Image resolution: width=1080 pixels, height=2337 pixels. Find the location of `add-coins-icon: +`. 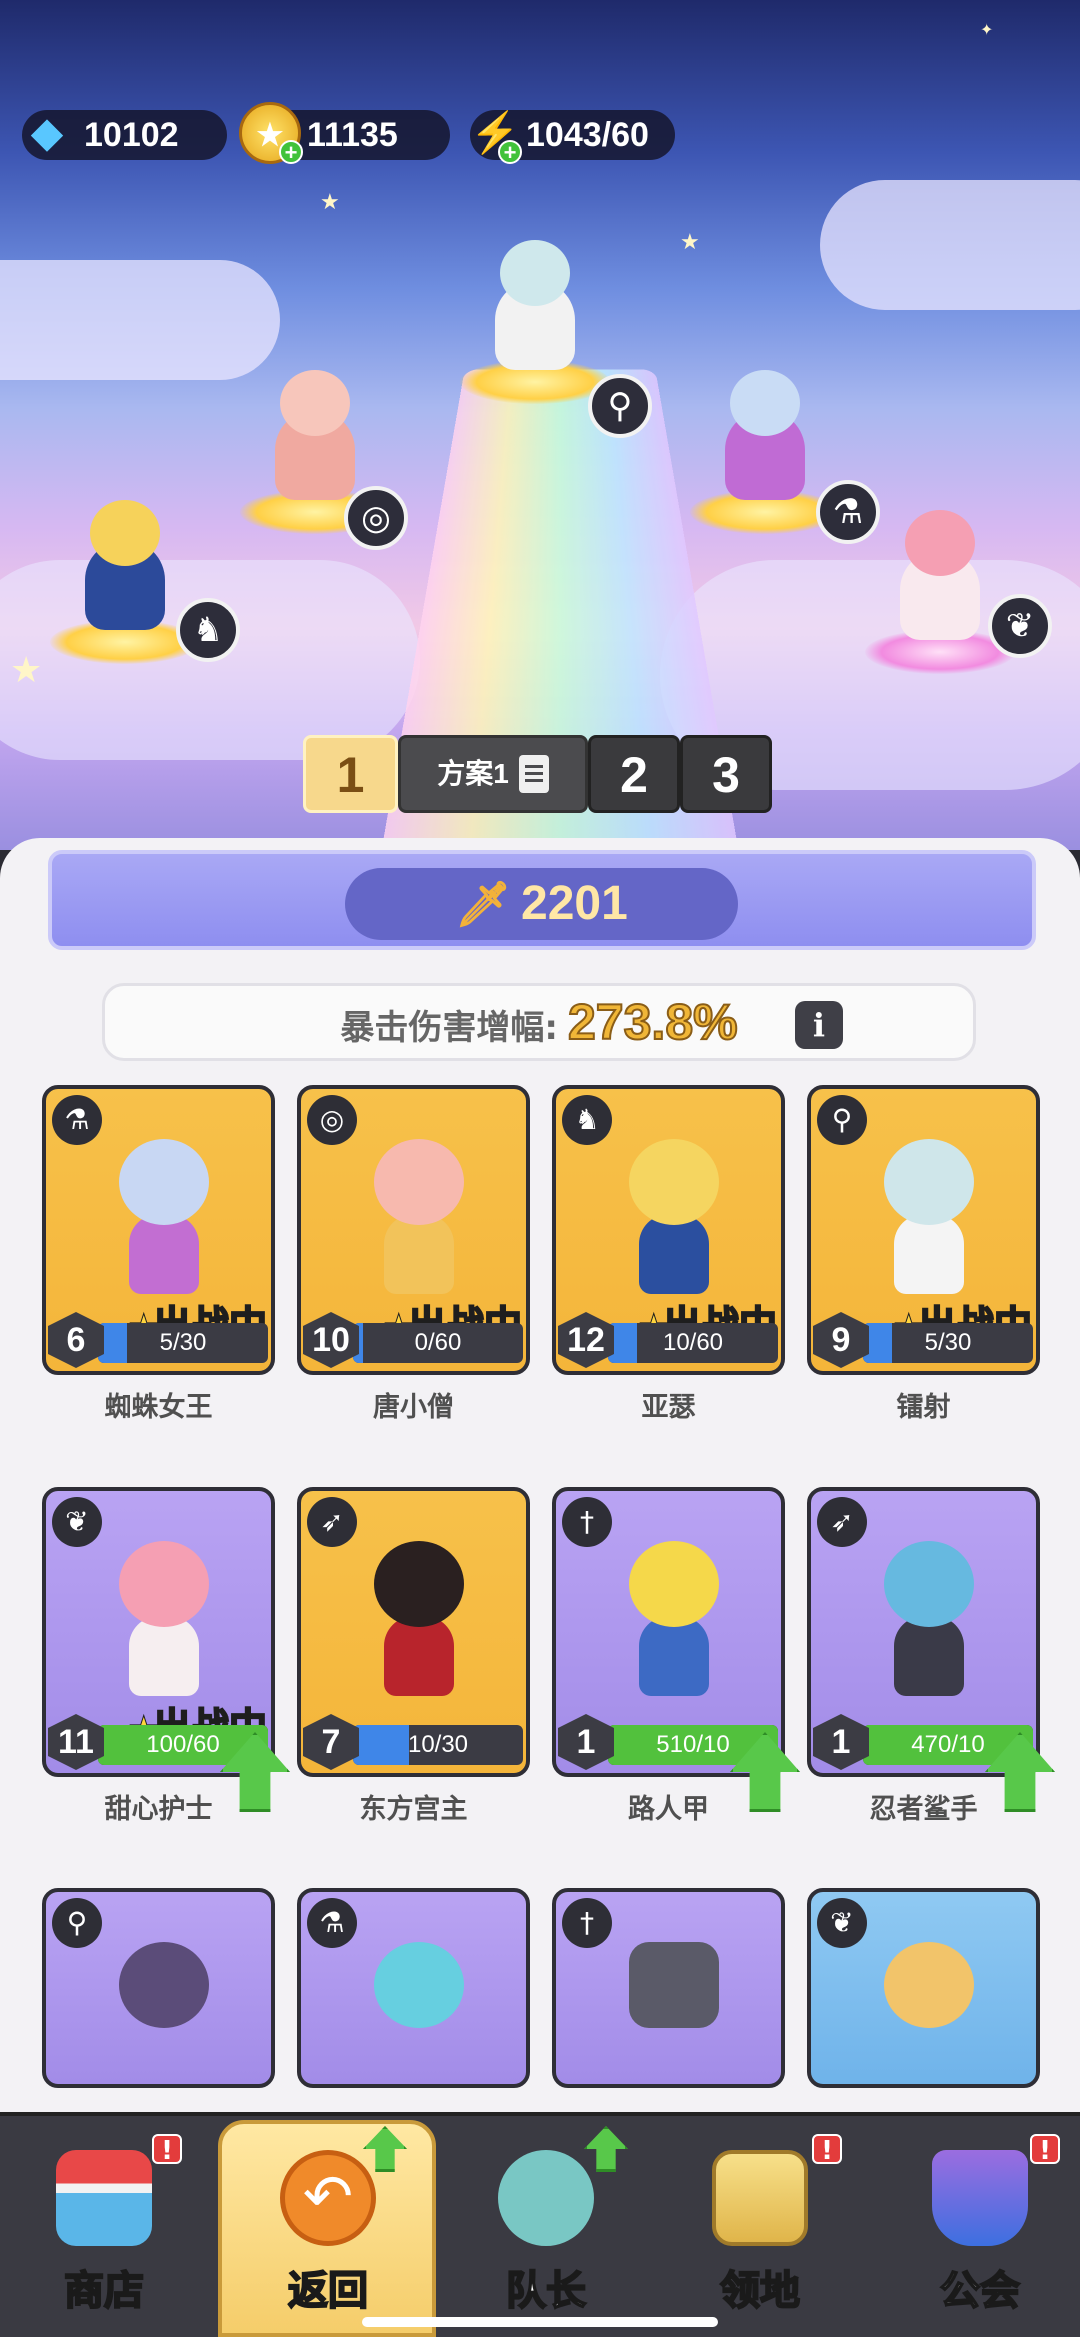

add-coins-icon: + is located at coordinates (291, 152).